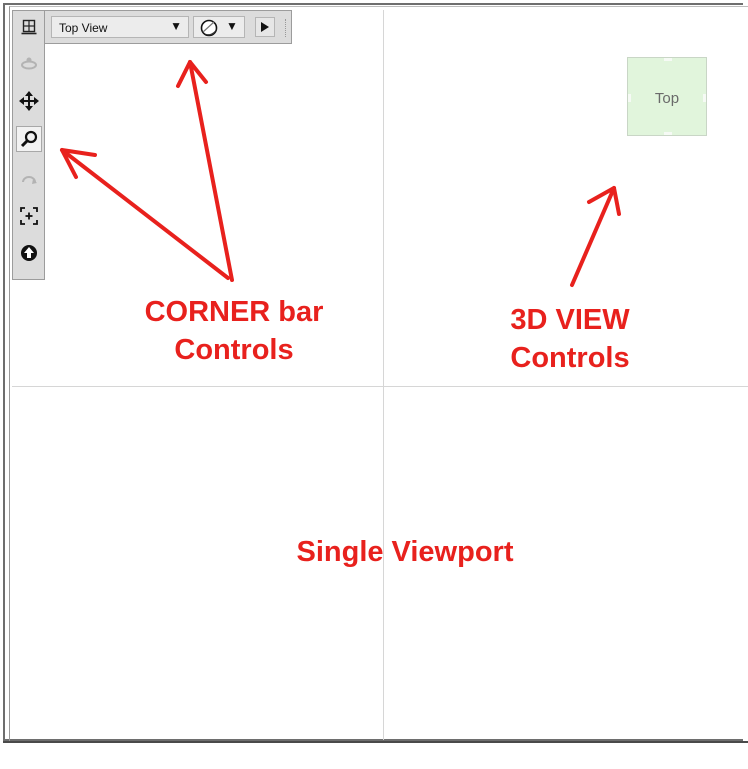  I want to click on annotation-single-viewport: Single Viewport, so click(405, 552).